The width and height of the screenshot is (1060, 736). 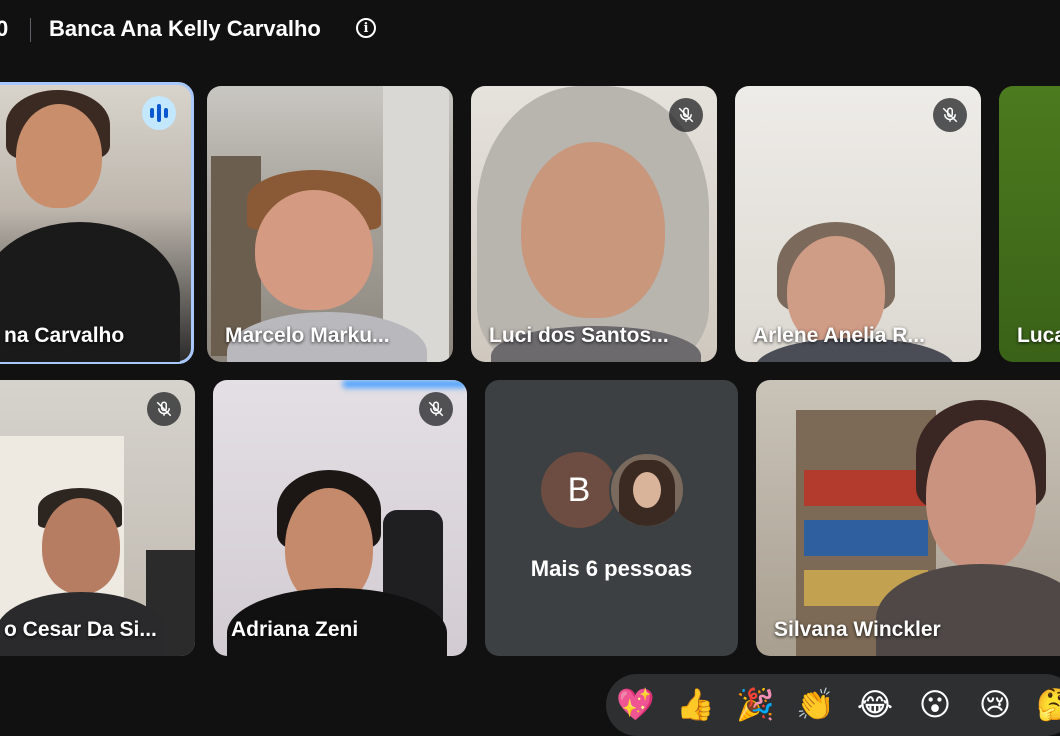 What do you see at coordinates (815, 705) in the screenshot?
I see `clapping-reaction: 👏` at bounding box center [815, 705].